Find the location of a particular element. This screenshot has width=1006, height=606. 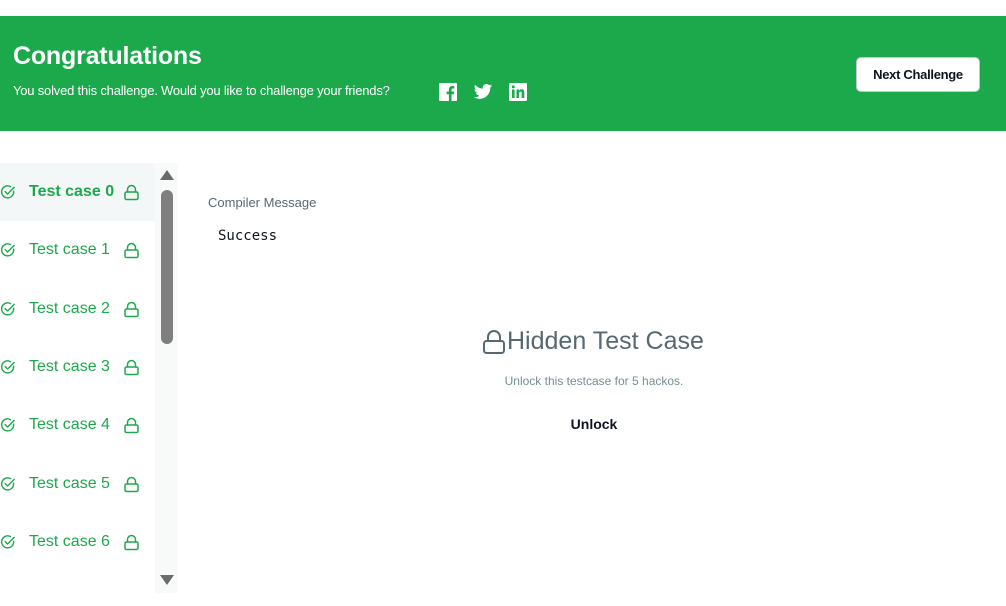

testcase-item: Test case 5 is located at coordinates (77, 484).